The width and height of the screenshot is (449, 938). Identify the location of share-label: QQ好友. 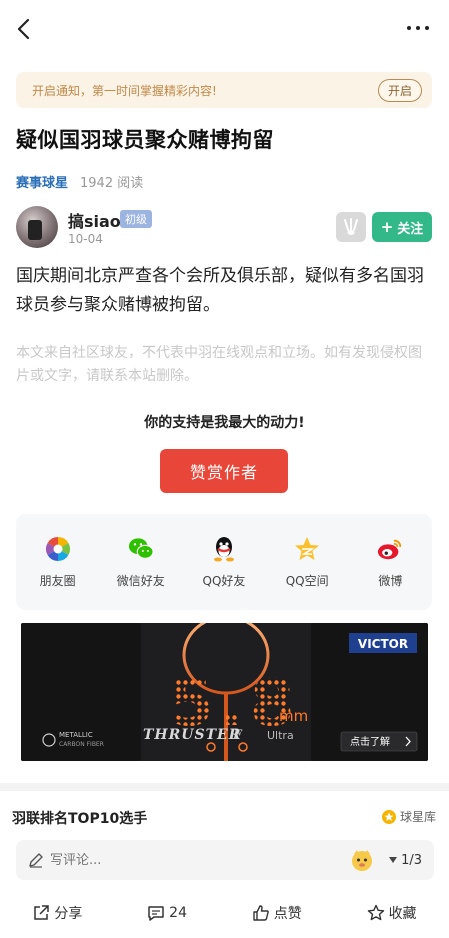
(224, 580).